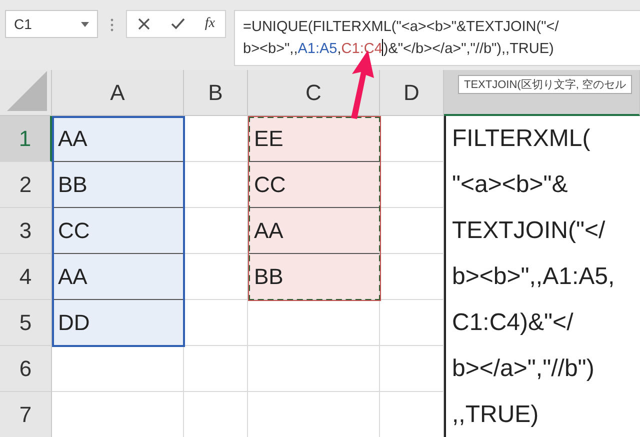  What do you see at coordinates (209, 24) in the screenshot?
I see `insert-function-button: fx` at bounding box center [209, 24].